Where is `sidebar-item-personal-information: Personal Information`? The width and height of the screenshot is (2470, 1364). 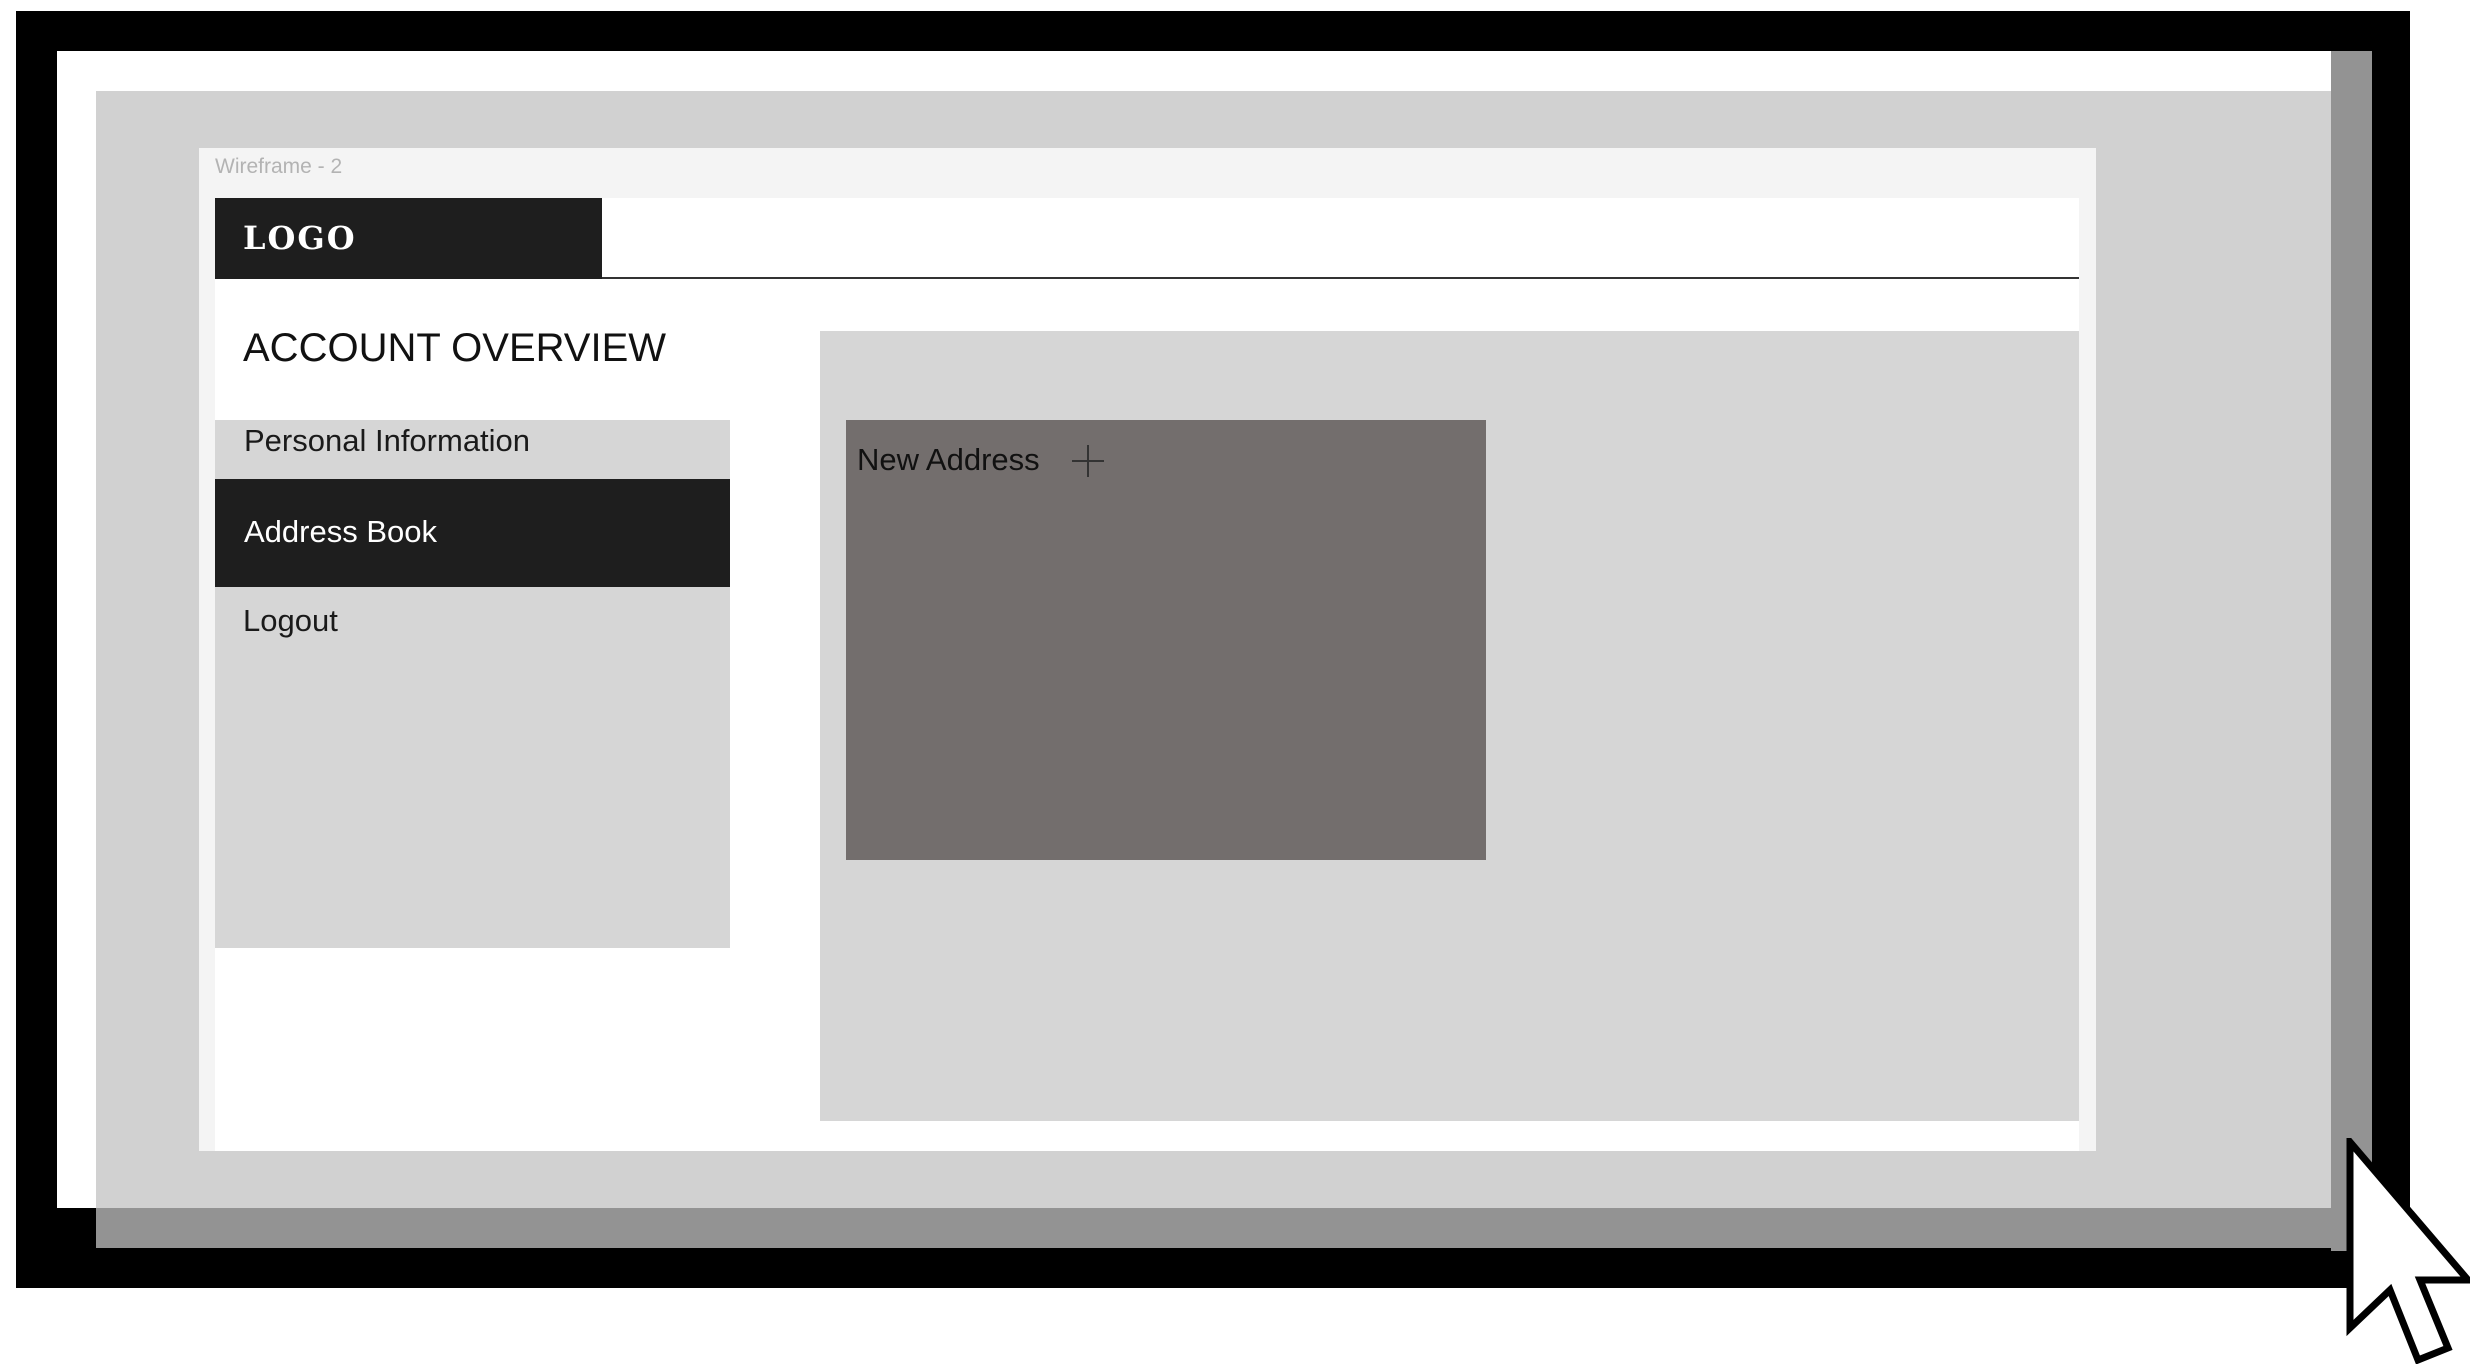
sidebar-item-personal-information: Personal Information is located at coordinates (387, 441).